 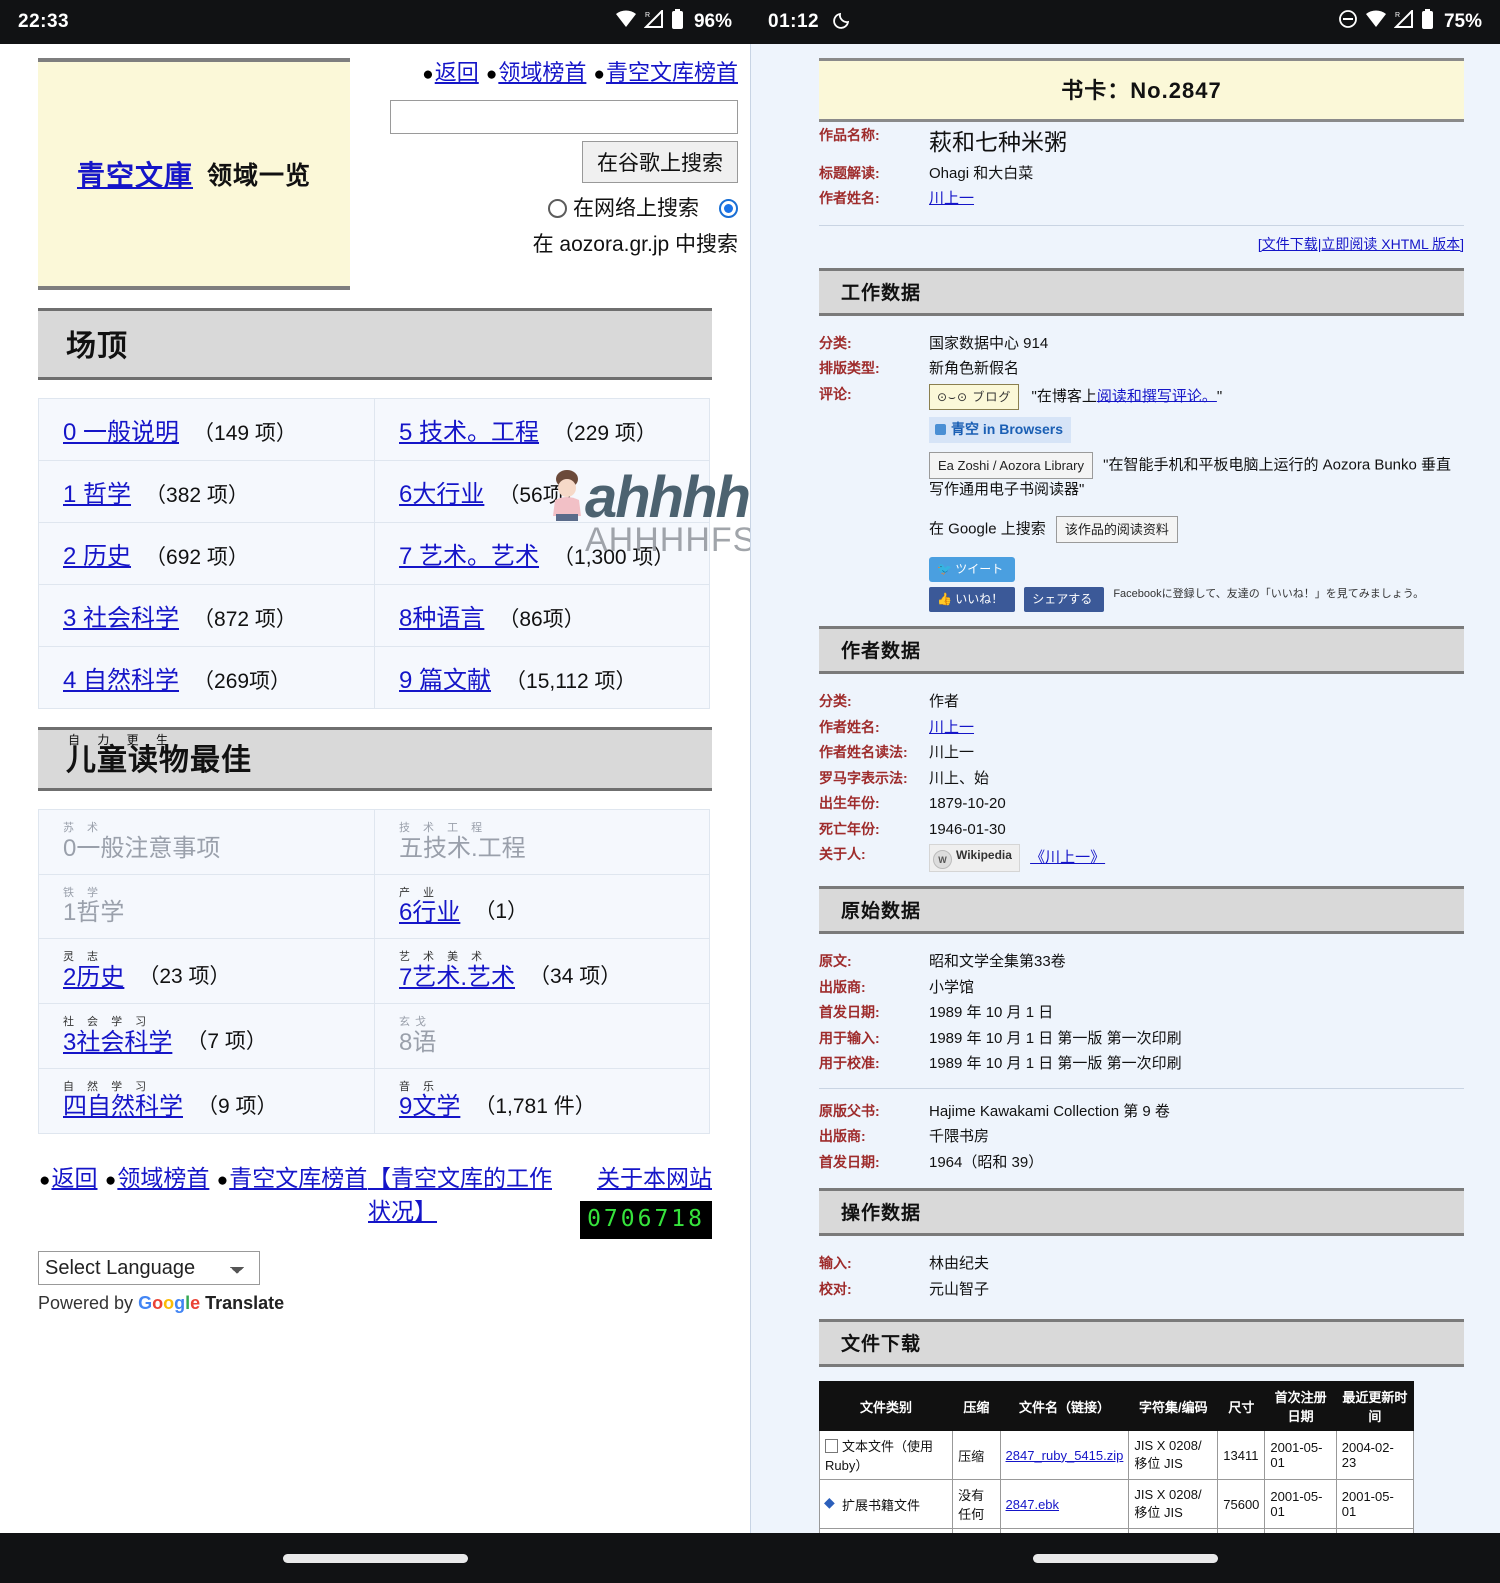 What do you see at coordinates (1141, 291) in the screenshot?
I see `section-work-data: 工作数据` at bounding box center [1141, 291].